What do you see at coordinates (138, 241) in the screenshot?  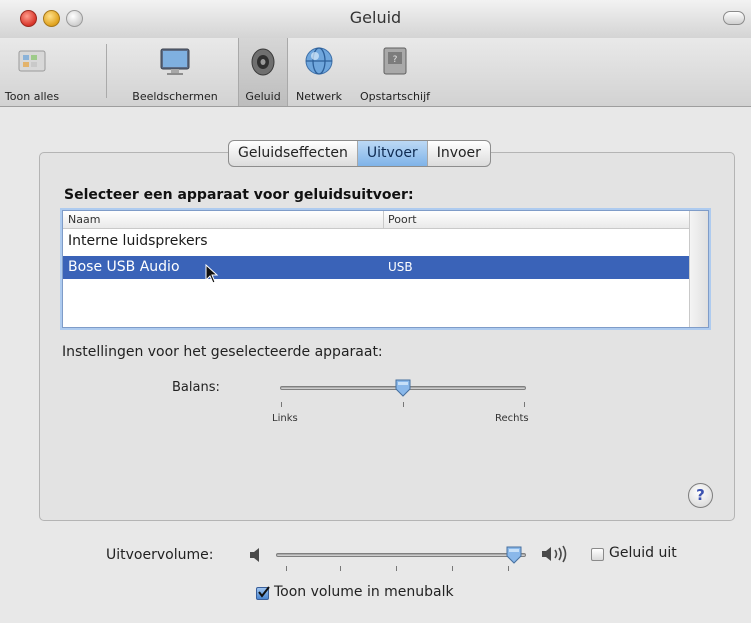 I see `device-name: Interne luidsprekers` at bounding box center [138, 241].